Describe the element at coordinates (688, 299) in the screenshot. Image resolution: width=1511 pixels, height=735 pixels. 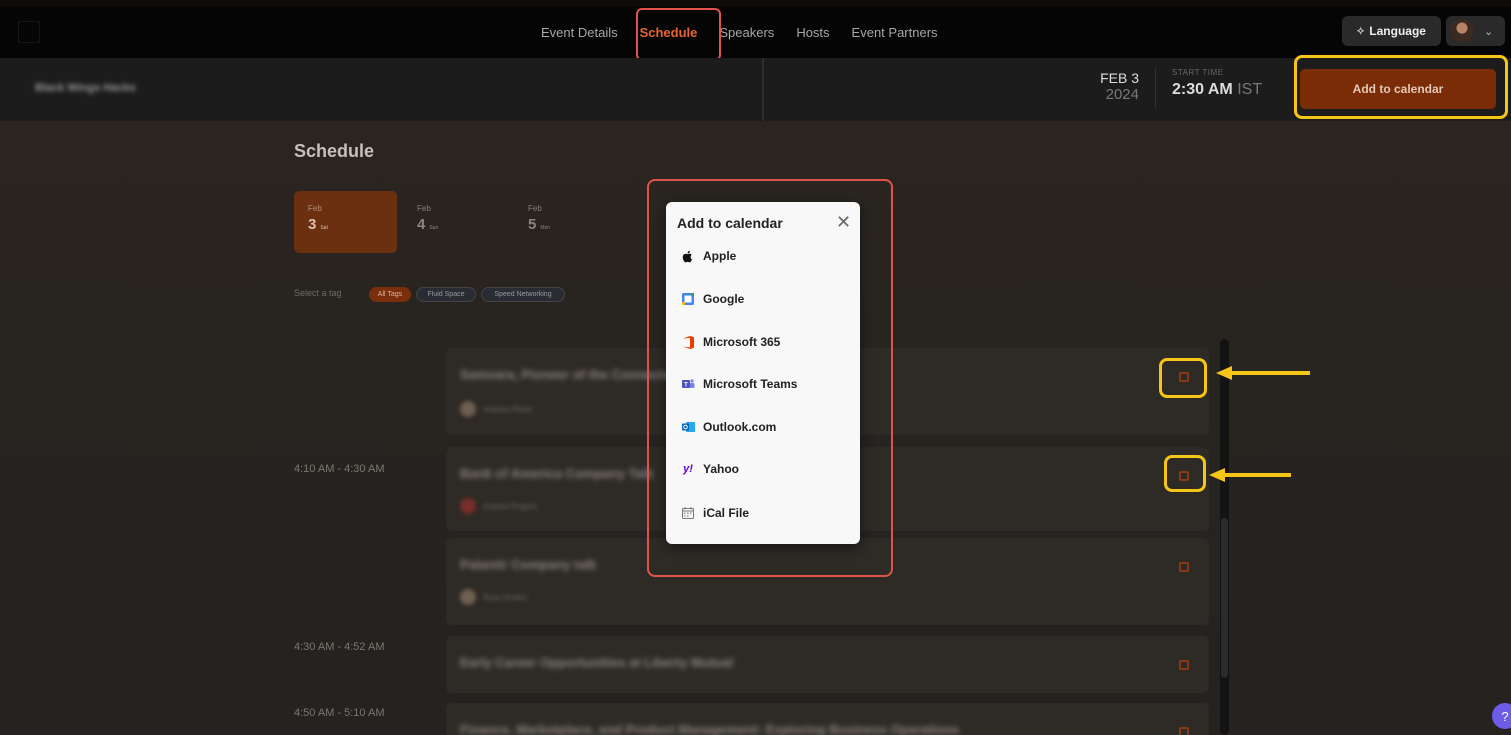
I see `google-calendar-icon` at that location.